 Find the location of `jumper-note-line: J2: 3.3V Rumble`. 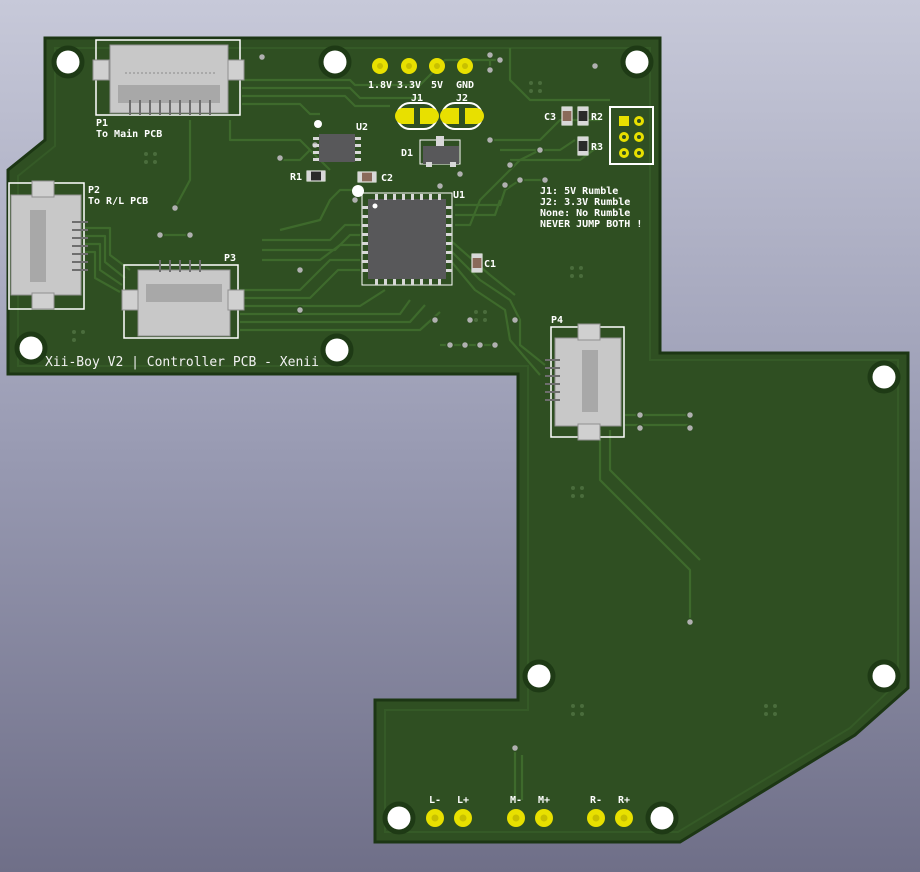

jumper-note-line: J2: 3.3V Rumble is located at coordinates (585, 202).